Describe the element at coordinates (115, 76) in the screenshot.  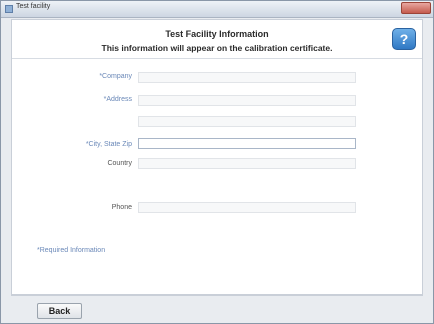
I see `company-label: *Company` at that location.